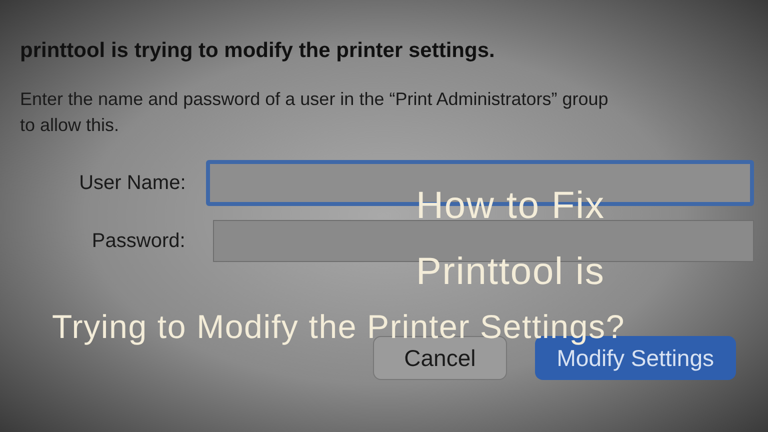  What do you see at coordinates (510, 272) in the screenshot?
I see `overlay-title-line: Printtool is` at bounding box center [510, 272].